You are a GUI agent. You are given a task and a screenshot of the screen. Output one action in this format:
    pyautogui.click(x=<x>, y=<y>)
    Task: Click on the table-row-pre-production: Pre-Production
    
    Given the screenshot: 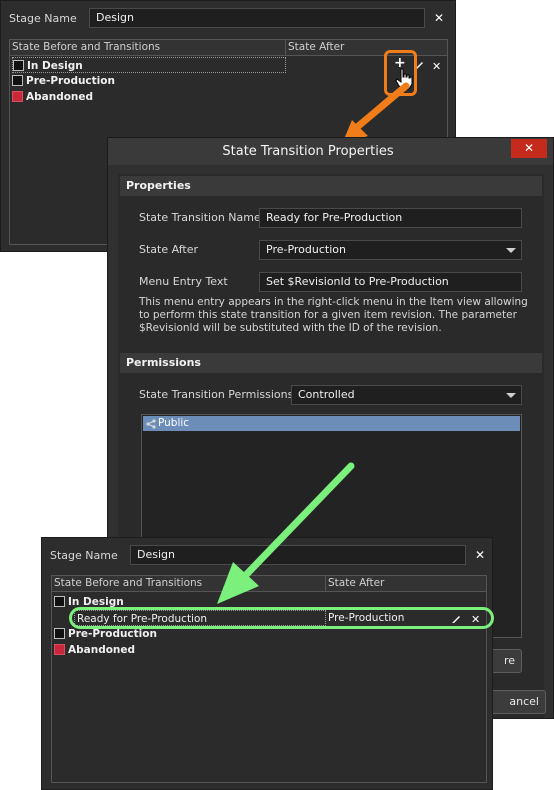 What is the action you would take?
    pyautogui.click(x=149, y=81)
    